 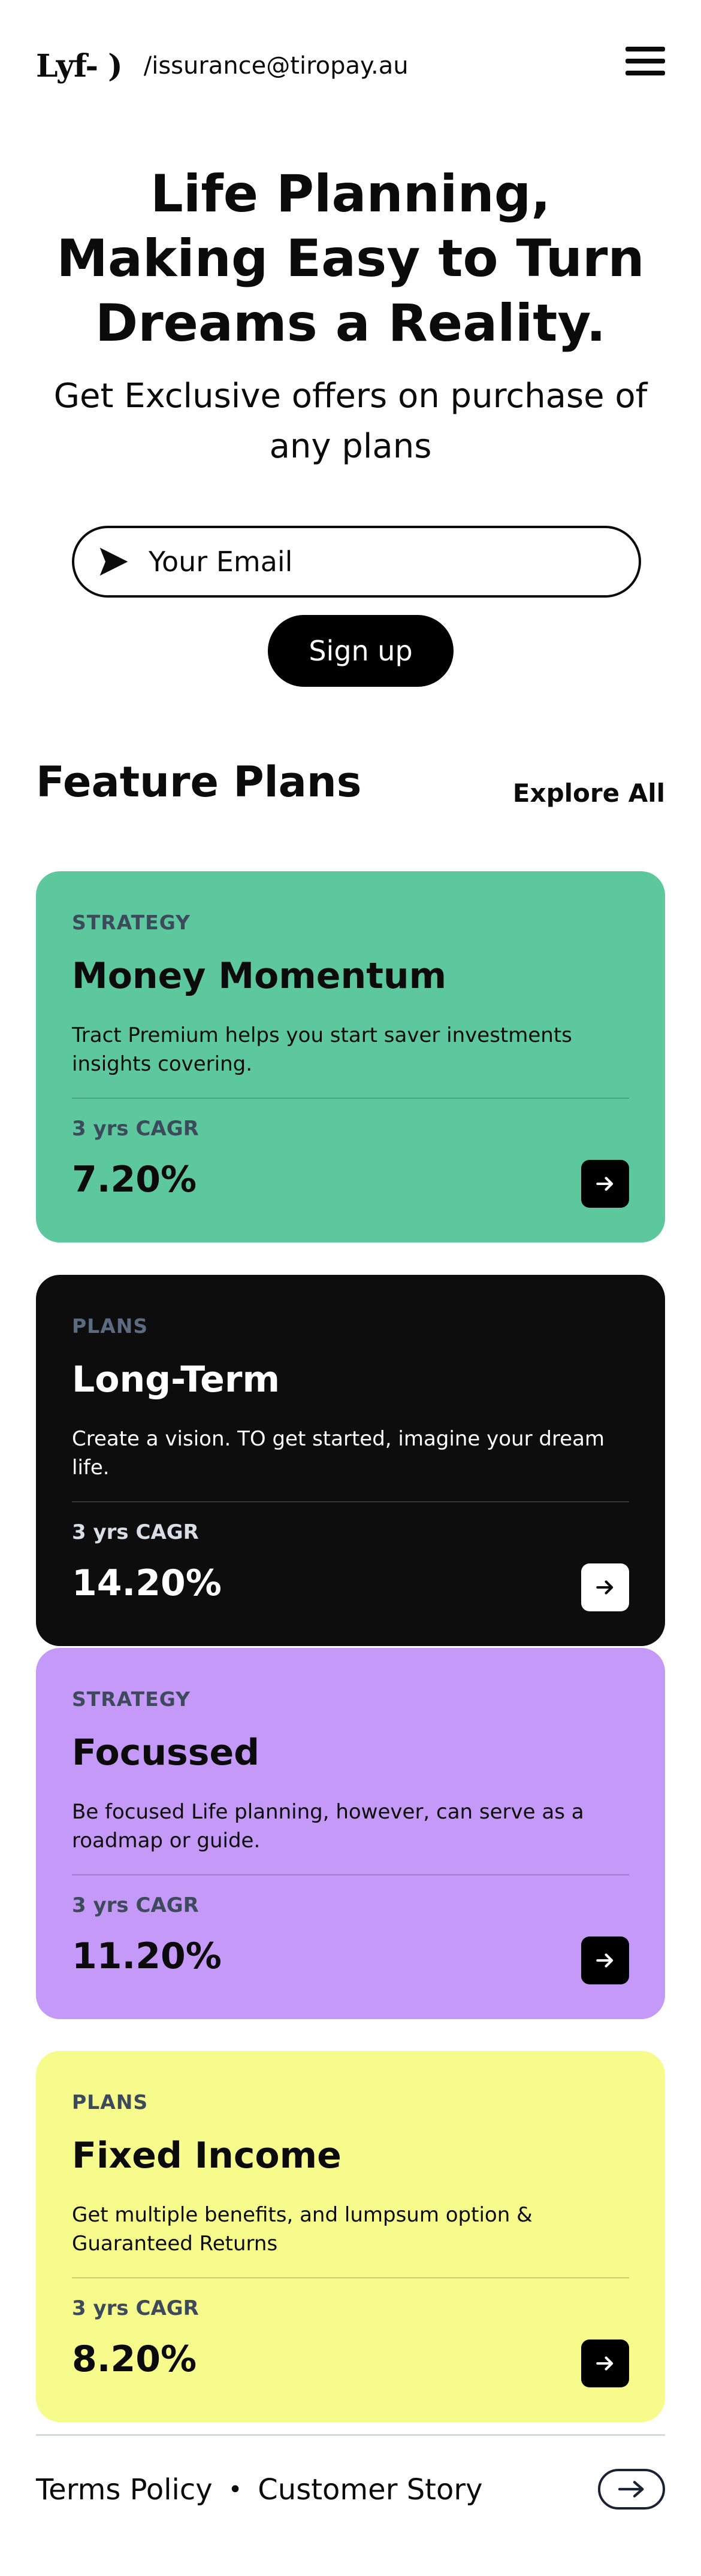 What do you see at coordinates (113, 561) in the screenshot?
I see `paper-plane-icon` at bounding box center [113, 561].